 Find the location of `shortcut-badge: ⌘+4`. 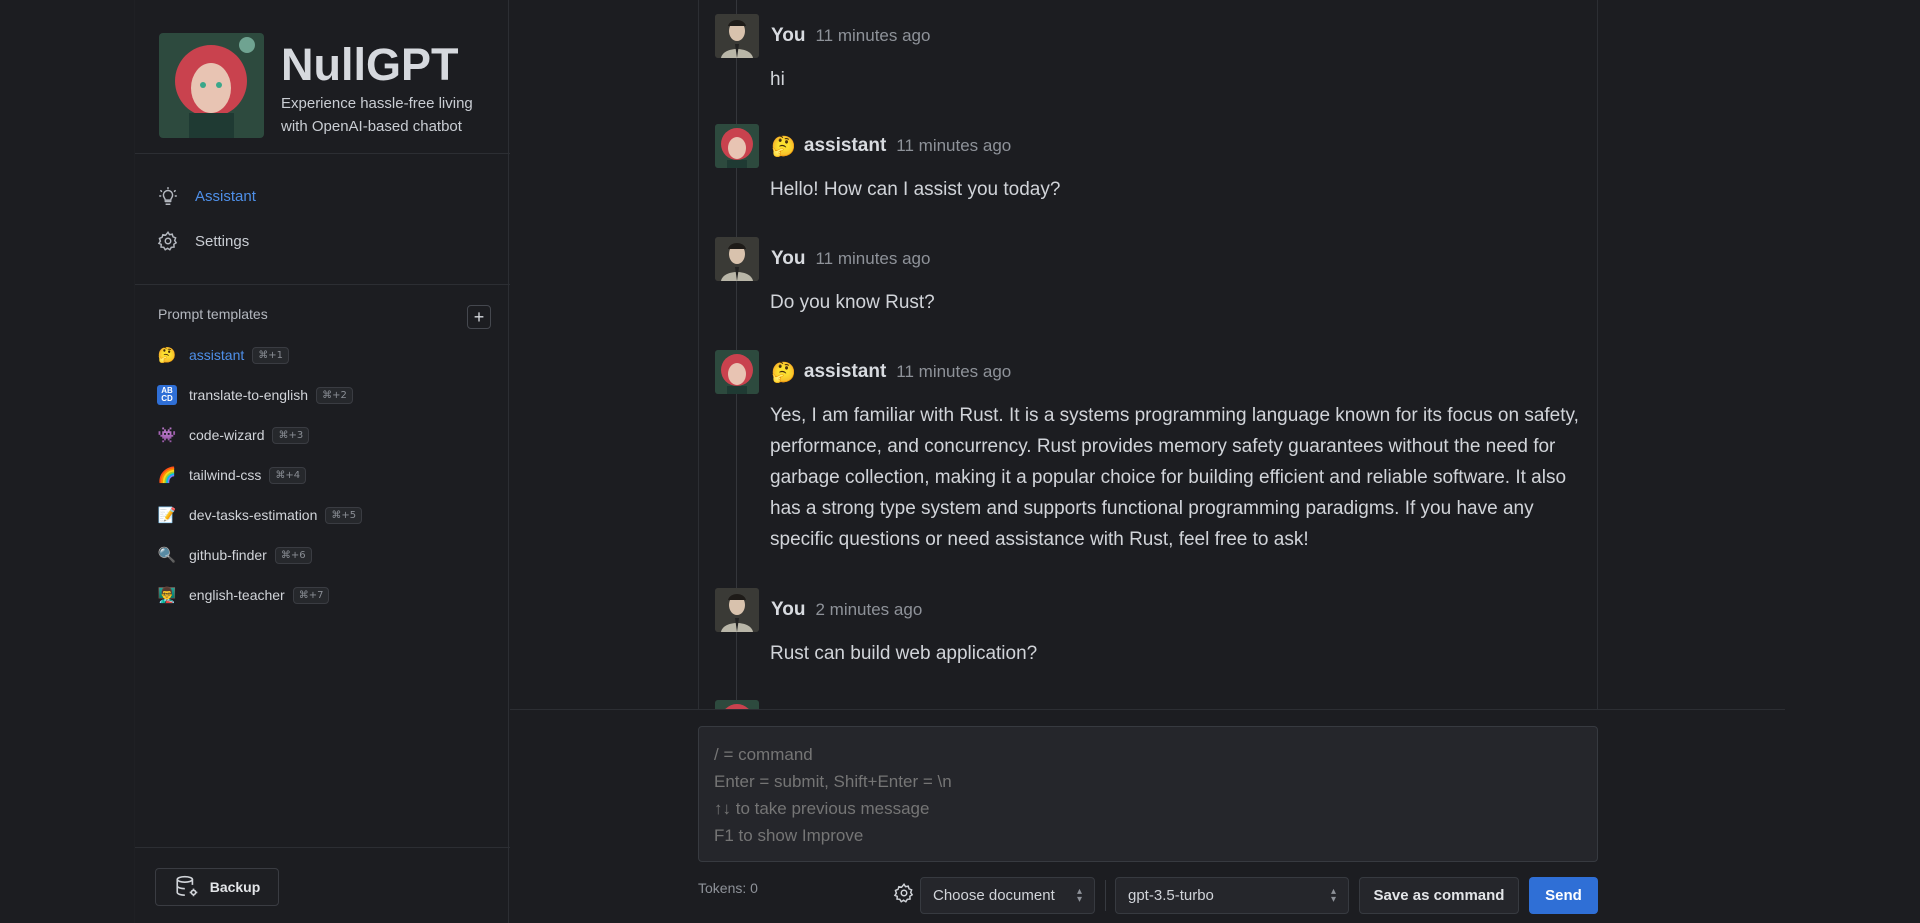

shortcut-badge: ⌘+4 is located at coordinates (288, 475).